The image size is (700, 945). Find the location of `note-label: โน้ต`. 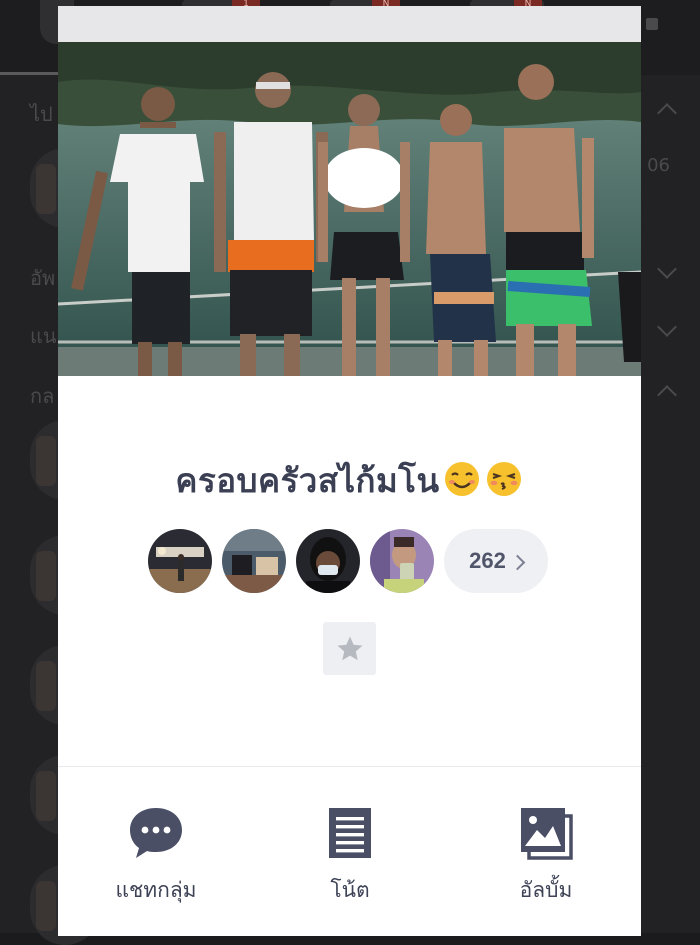

note-label: โน้ต is located at coordinates (350, 890).